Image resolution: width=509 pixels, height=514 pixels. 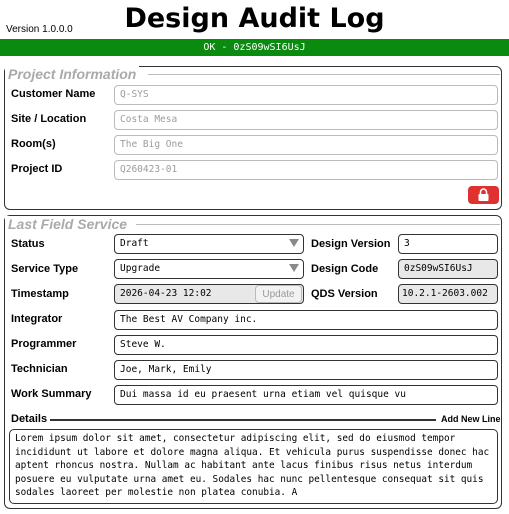 I want to click on design-code-label: Design Code, so click(x=345, y=269).